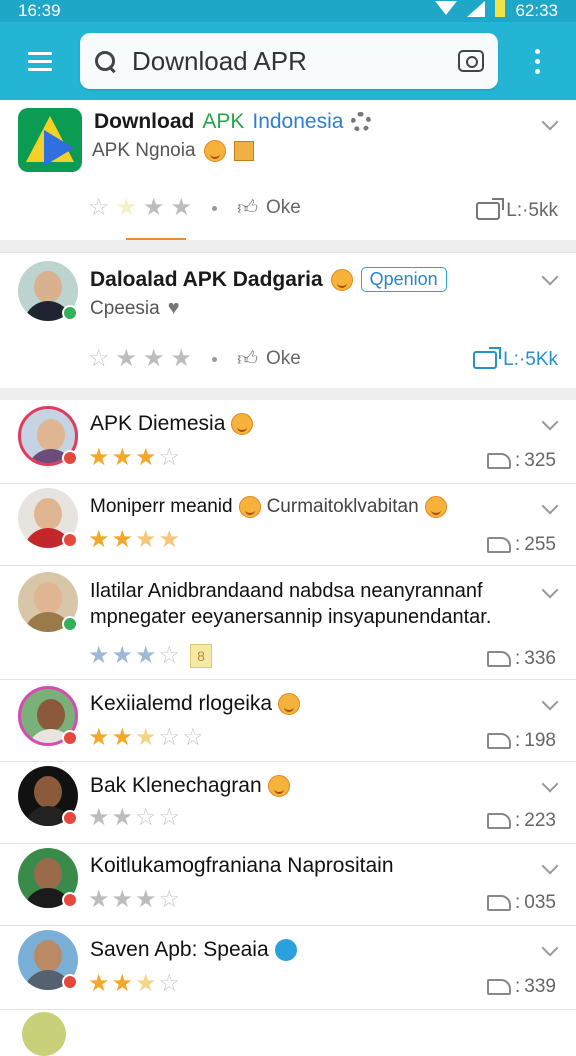 Image resolution: width=576 pixels, height=1056 pixels. Describe the element at coordinates (521, 903) in the screenshot. I see `reply-count: :035` at that location.